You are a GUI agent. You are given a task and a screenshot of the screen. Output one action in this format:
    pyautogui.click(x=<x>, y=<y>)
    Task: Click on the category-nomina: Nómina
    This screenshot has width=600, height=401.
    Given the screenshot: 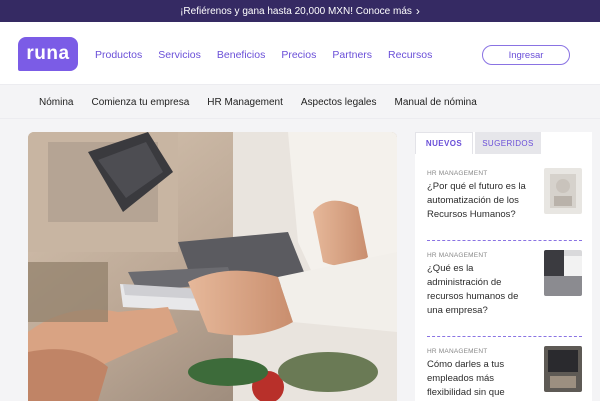 What is the action you would take?
    pyautogui.click(x=56, y=102)
    